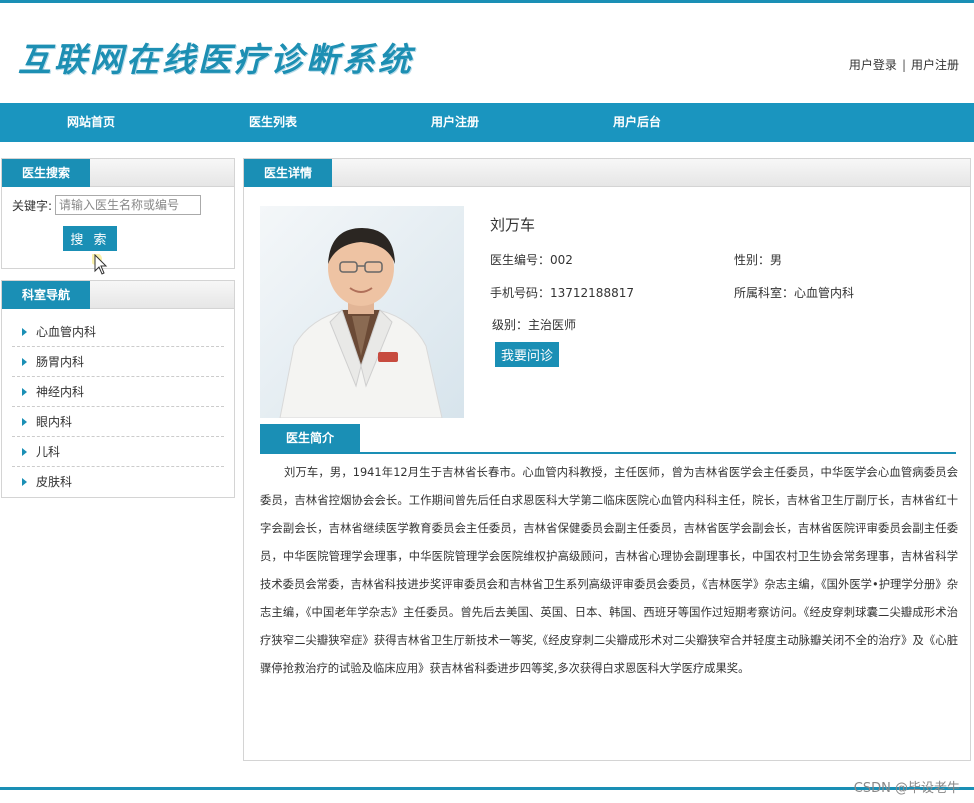 This screenshot has width=974, height=803. Describe the element at coordinates (607, 173) in the screenshot. I see `detail-panel-header: 医生详情` at that location.